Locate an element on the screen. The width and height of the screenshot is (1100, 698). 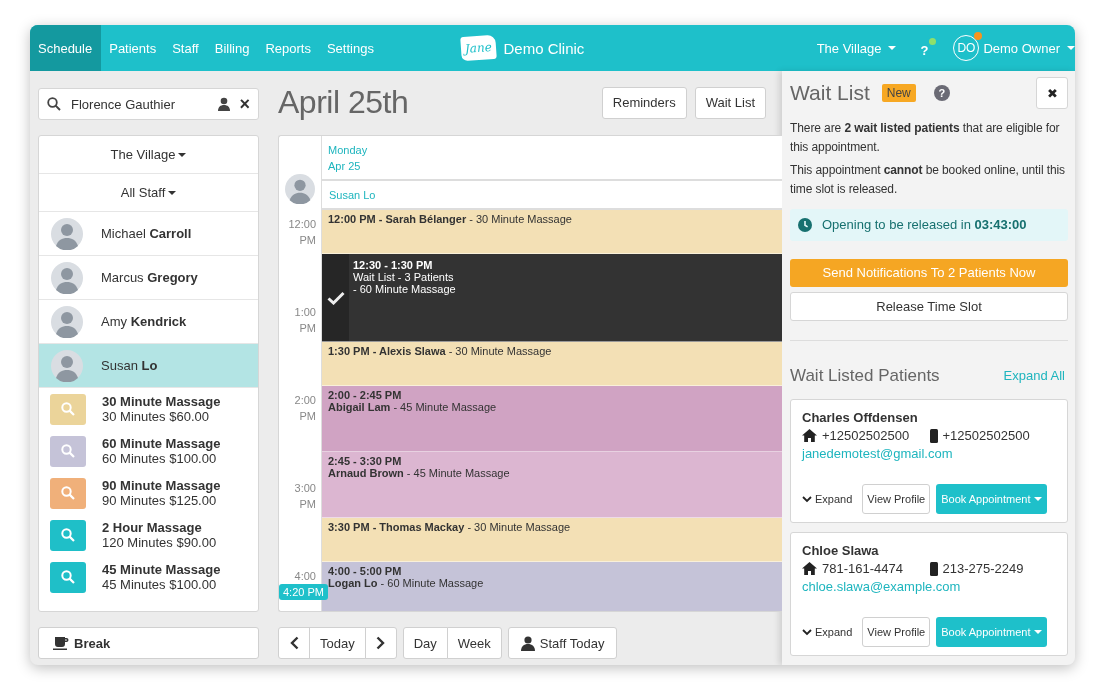
appointment-text: 12:00 PM - Sarah Bélanger - 30 Minute Massage is located at coordinates (450, 219).